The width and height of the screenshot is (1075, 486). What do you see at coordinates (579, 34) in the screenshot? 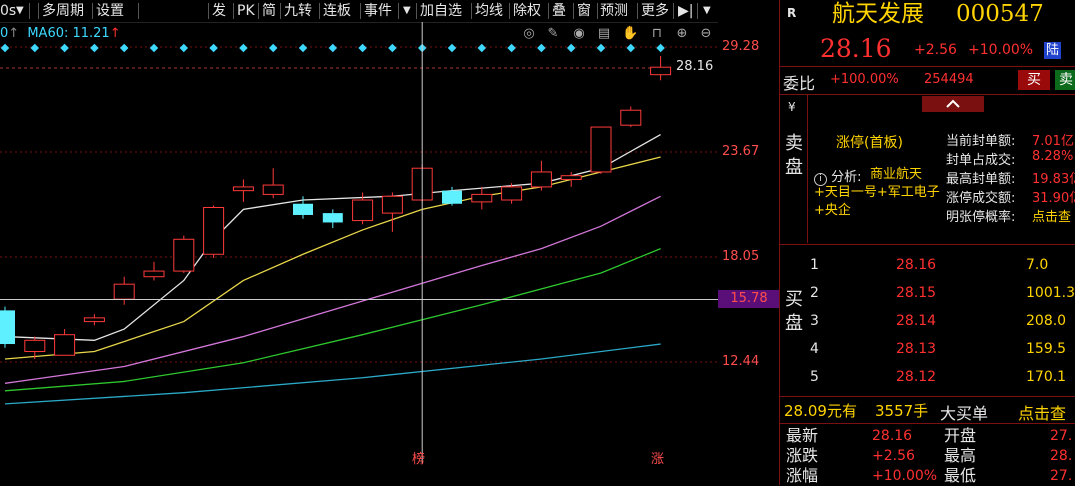
I see `eye-icon: ◉` at bounding box center [579, 34].